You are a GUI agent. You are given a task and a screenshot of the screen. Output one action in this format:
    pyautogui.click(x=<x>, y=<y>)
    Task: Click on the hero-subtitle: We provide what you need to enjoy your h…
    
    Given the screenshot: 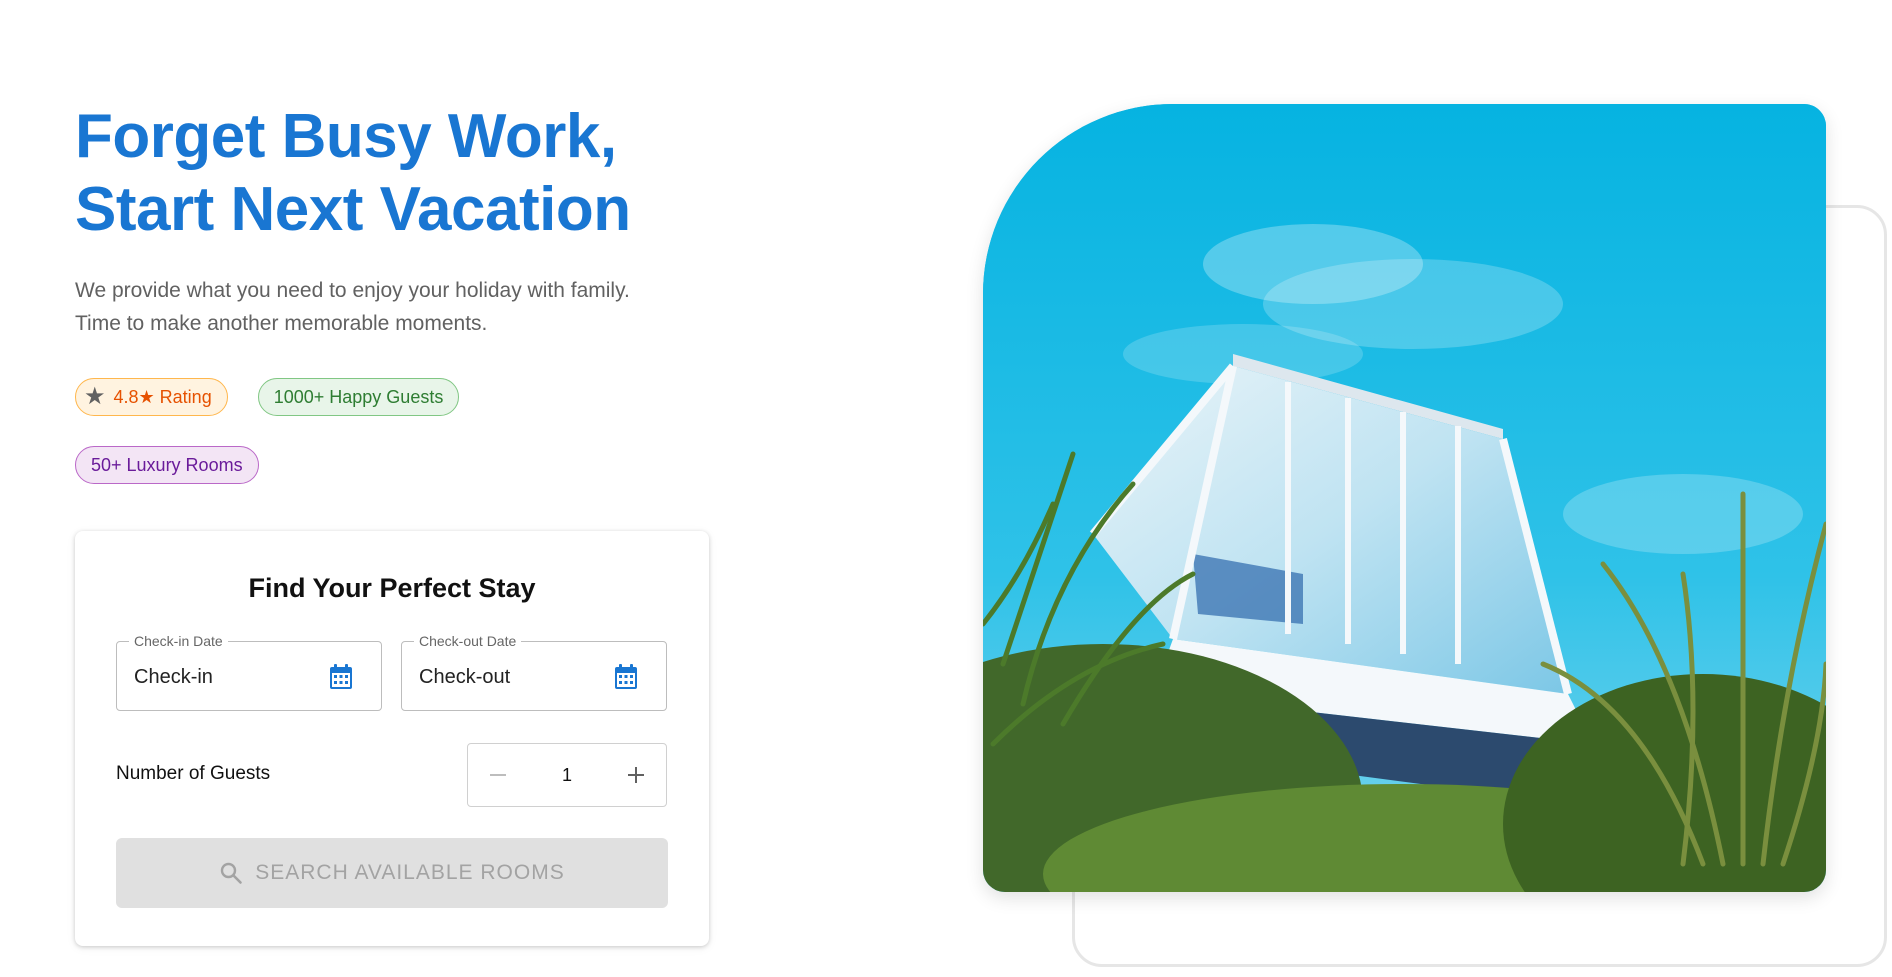 What is the action you would take?
    pyautogui.click(x=395, y=307)
    